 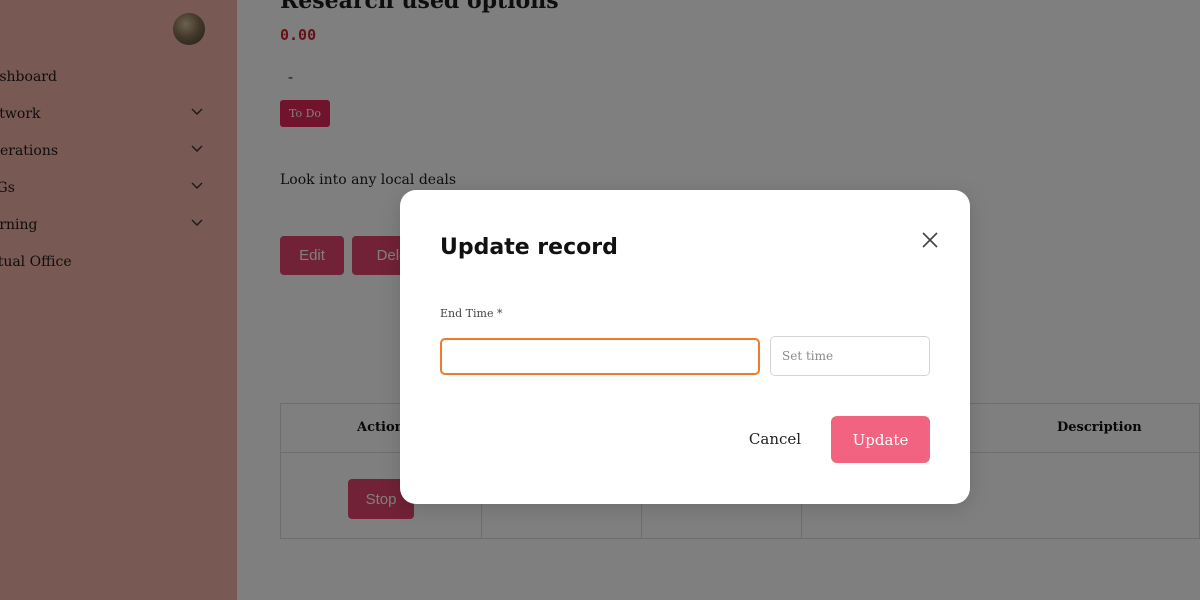 What do you see at coordinates (600, 356) in the screenshot?
I see `end-time-date-input` at bounding box center [600, 356].